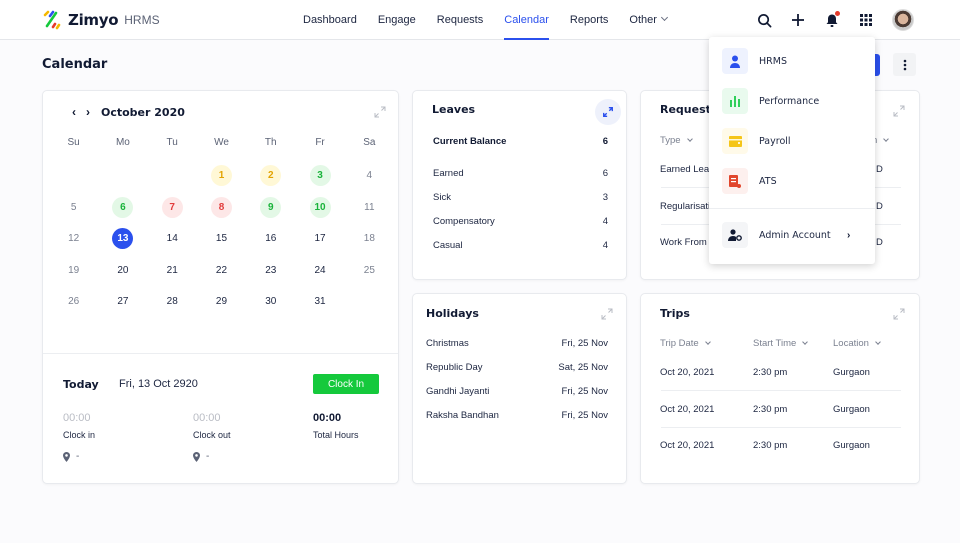 The image size is (960, 543). Describe the element at coordinates (517, 415) in the screenshot. I see `holiday-row: Raksha Bandhan Fri, 25 Nov` at that location.